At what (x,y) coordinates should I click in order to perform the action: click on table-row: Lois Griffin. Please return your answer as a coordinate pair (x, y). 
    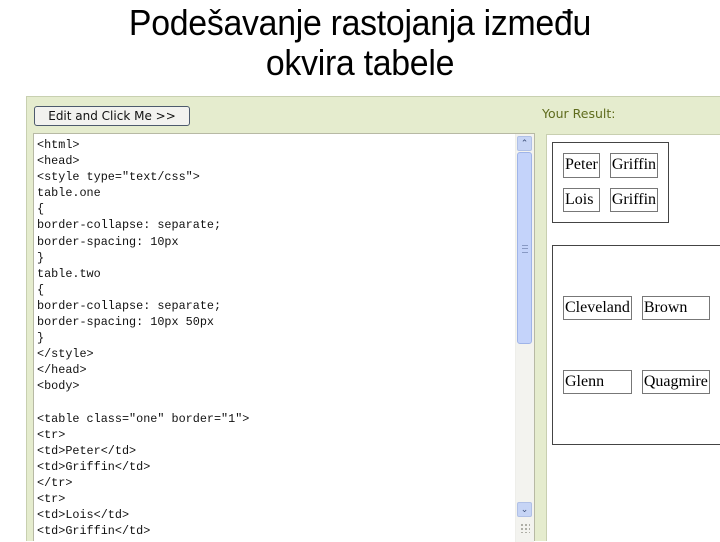
    Looking at the image, I should click on (611, 199).